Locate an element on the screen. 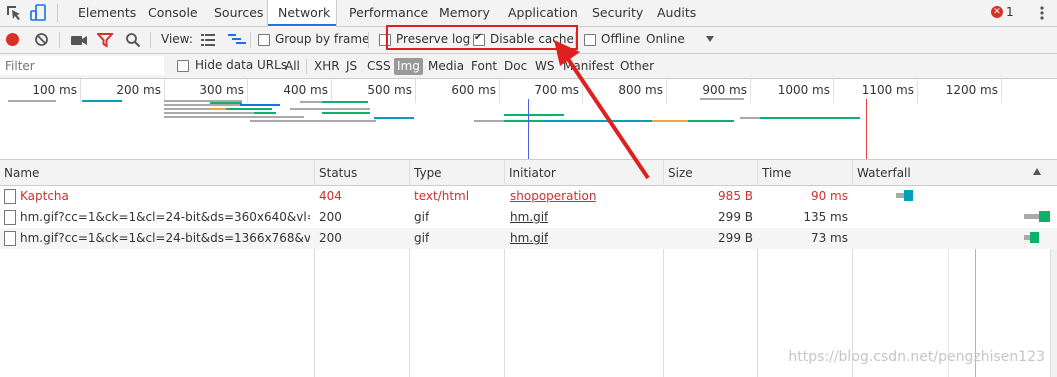 Image resolution: width=1057 pixels, height=377 pixels. column-header-name: Name is located at coordinates (21, 173).